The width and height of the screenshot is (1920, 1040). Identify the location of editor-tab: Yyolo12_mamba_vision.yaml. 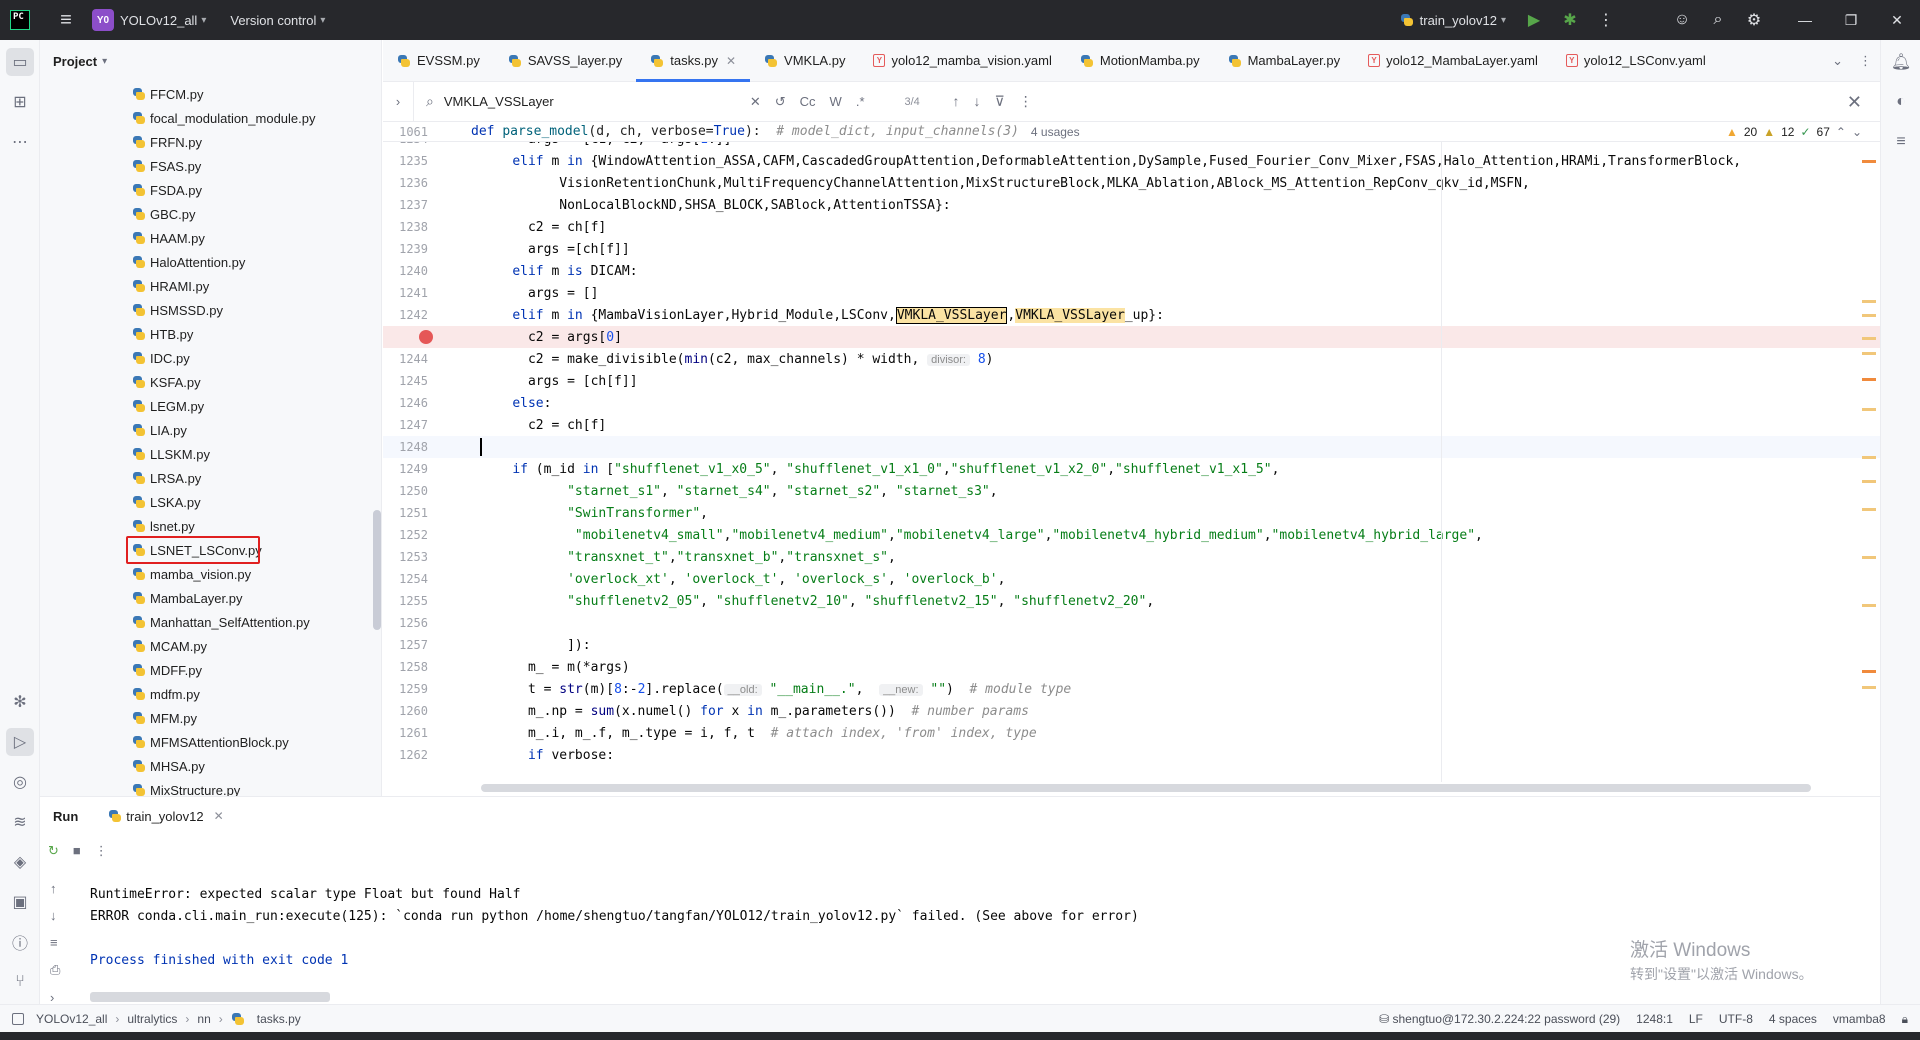
(962, 60).